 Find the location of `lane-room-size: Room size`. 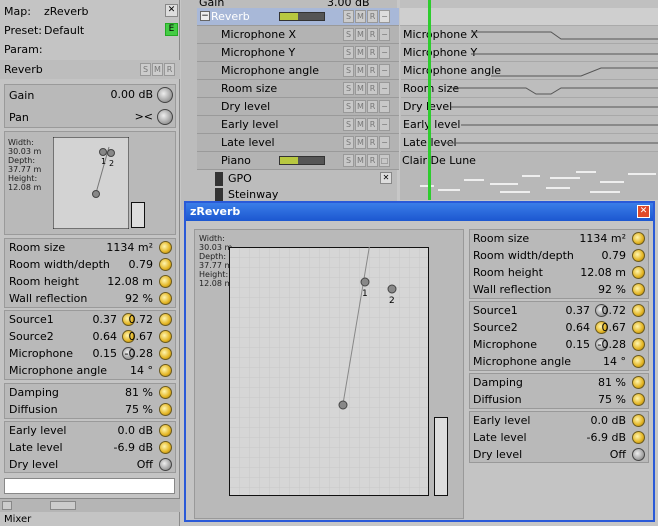

lane-room-size: Room size is located at coordinates (529, 89).